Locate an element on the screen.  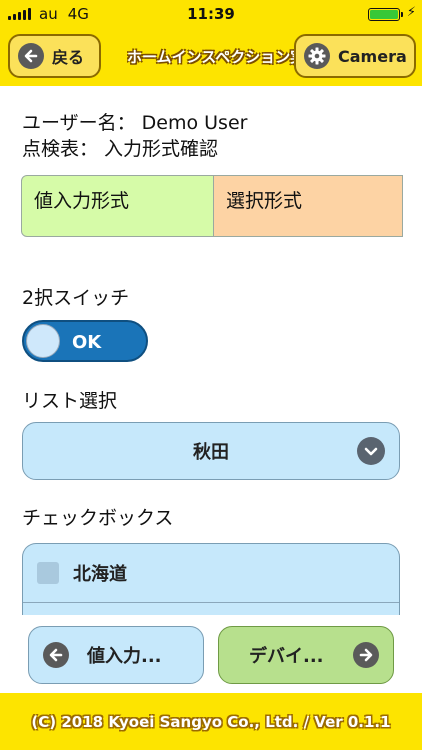
charging-bolt-icon: ⚡ is located at coordinates (411, 12).